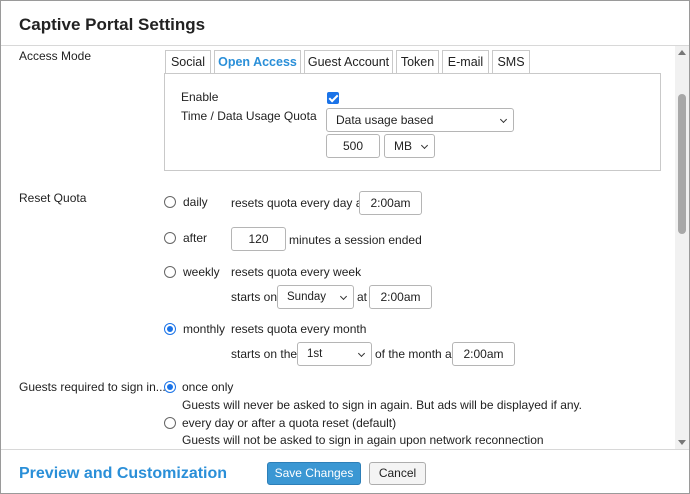 This screenshot has width=690, height=494. Describe the element at coordinates (204, 329) in the screenshot. I see `reset-monthly-label: monthly` at that location.